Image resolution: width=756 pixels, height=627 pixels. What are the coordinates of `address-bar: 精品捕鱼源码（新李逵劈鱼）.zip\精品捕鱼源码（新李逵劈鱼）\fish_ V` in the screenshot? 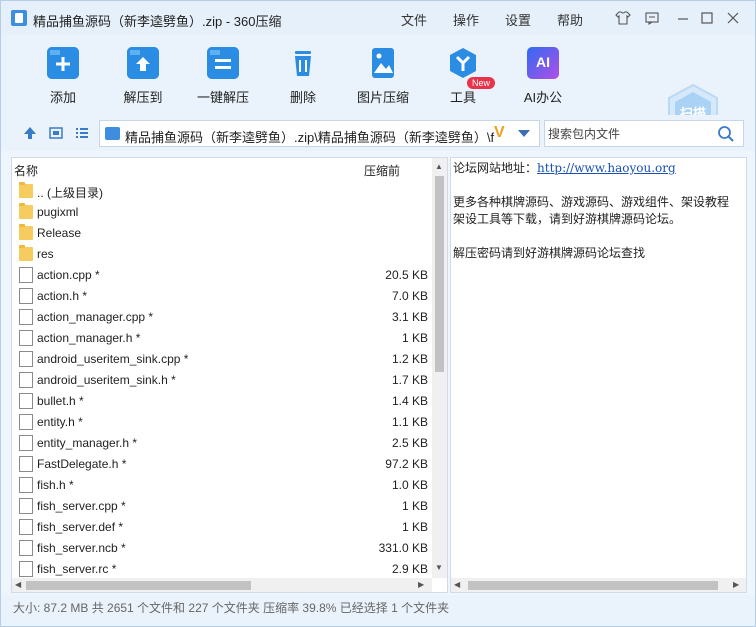 It's located at (319, 133).